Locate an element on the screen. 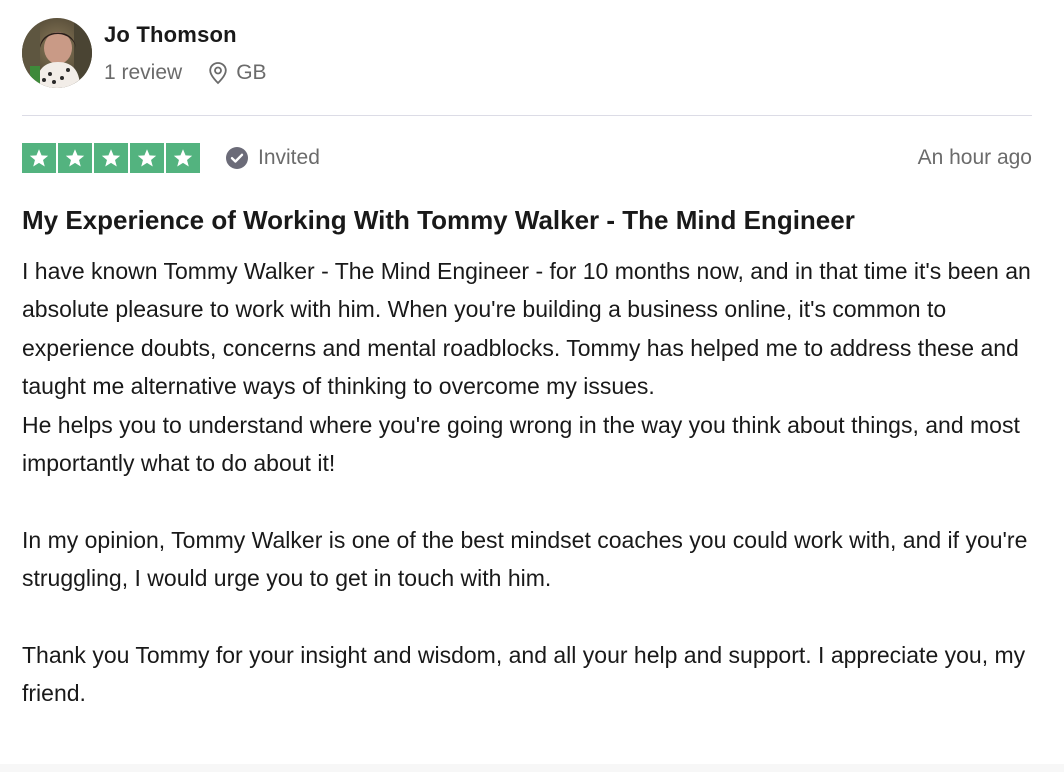 This screenshot has height=772, width=1064. star-rating is located at coordinates (111, 158).